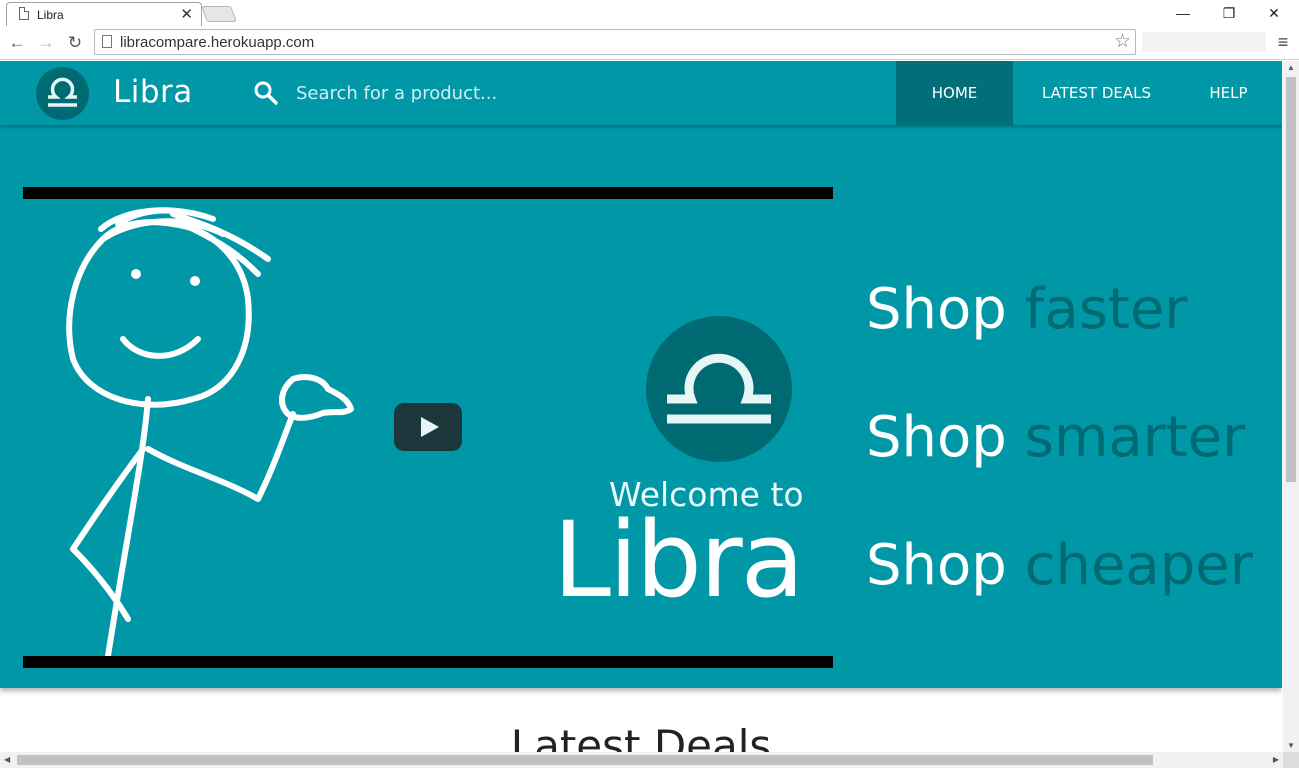 This screenshot has height=768, width=1299. Describe the element at coordinates (7, 759) in the screenshot. I see `scroll-left-icon: ◀` at that location.